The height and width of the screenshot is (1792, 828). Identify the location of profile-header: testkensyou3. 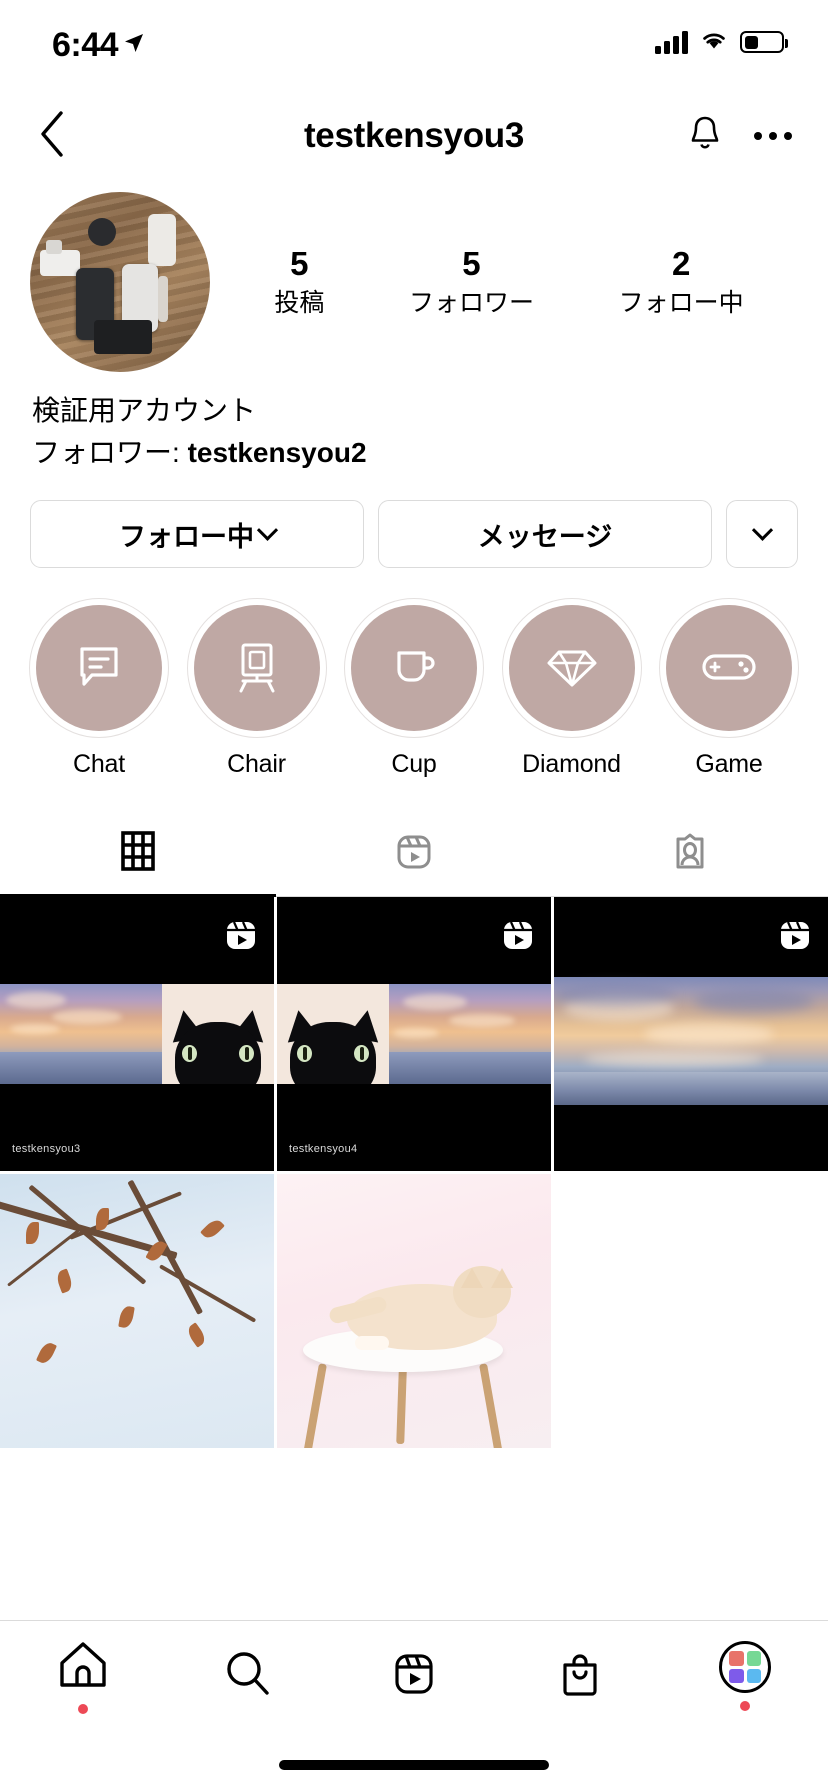
(414, 136).